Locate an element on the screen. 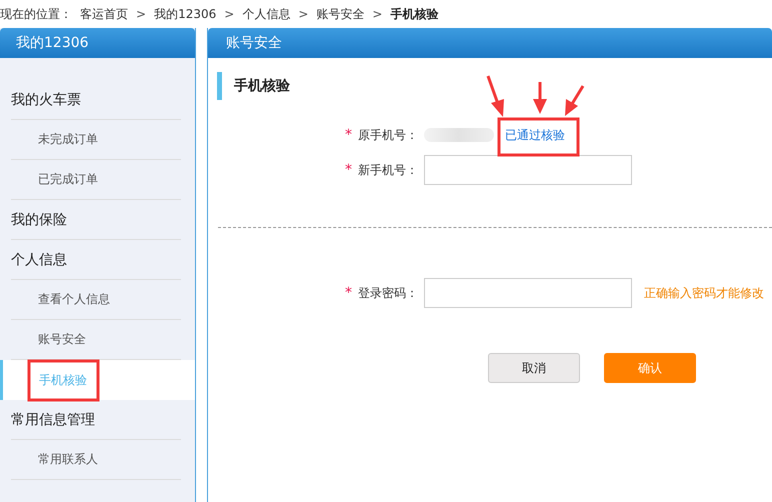 The height and width of the screenshot is (502, 772). blurred-phone-number is located at coordinates (459, 135).